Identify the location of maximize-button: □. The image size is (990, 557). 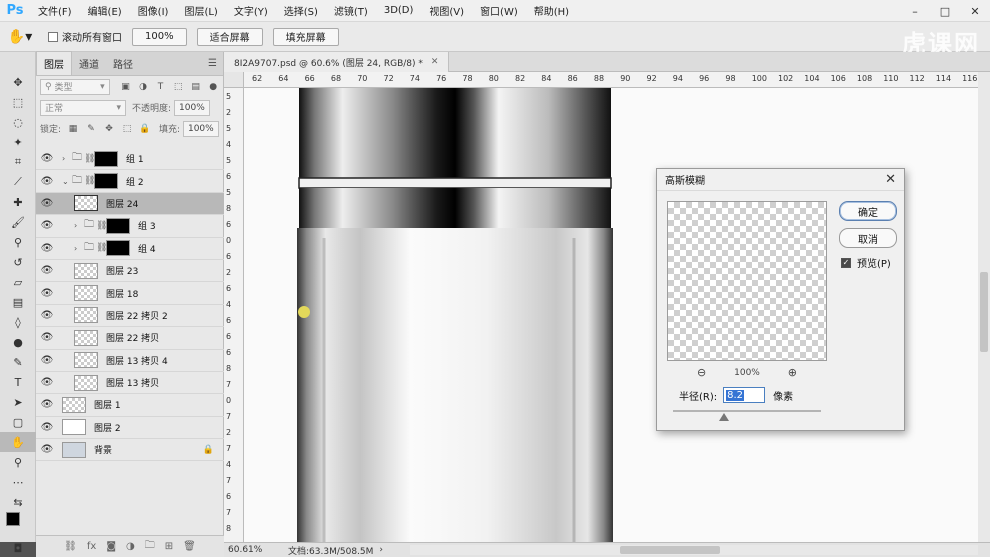
(945, 11).